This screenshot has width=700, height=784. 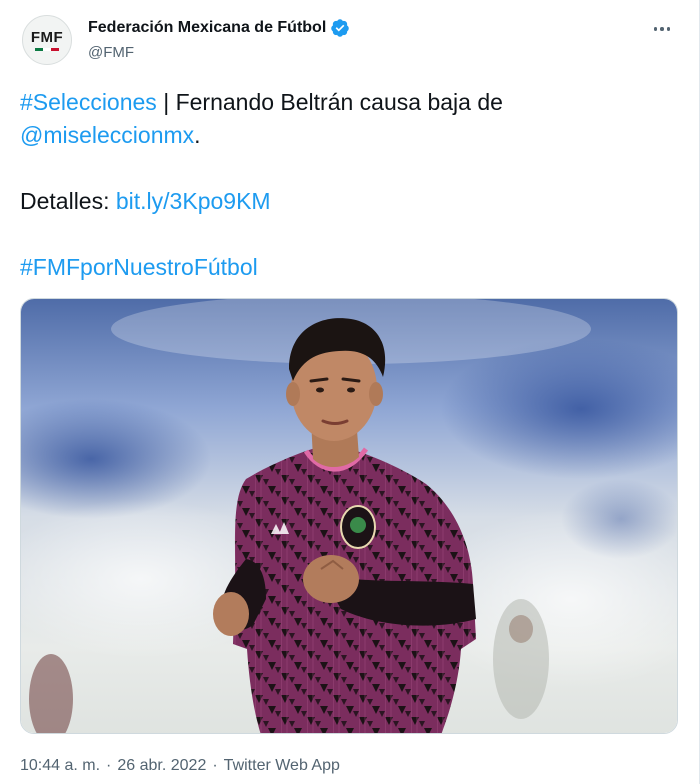 What do you see at coordinates (197, 135) in the screenshot?
I see `tweet-text-part: .` at bounding box center [197, 135].